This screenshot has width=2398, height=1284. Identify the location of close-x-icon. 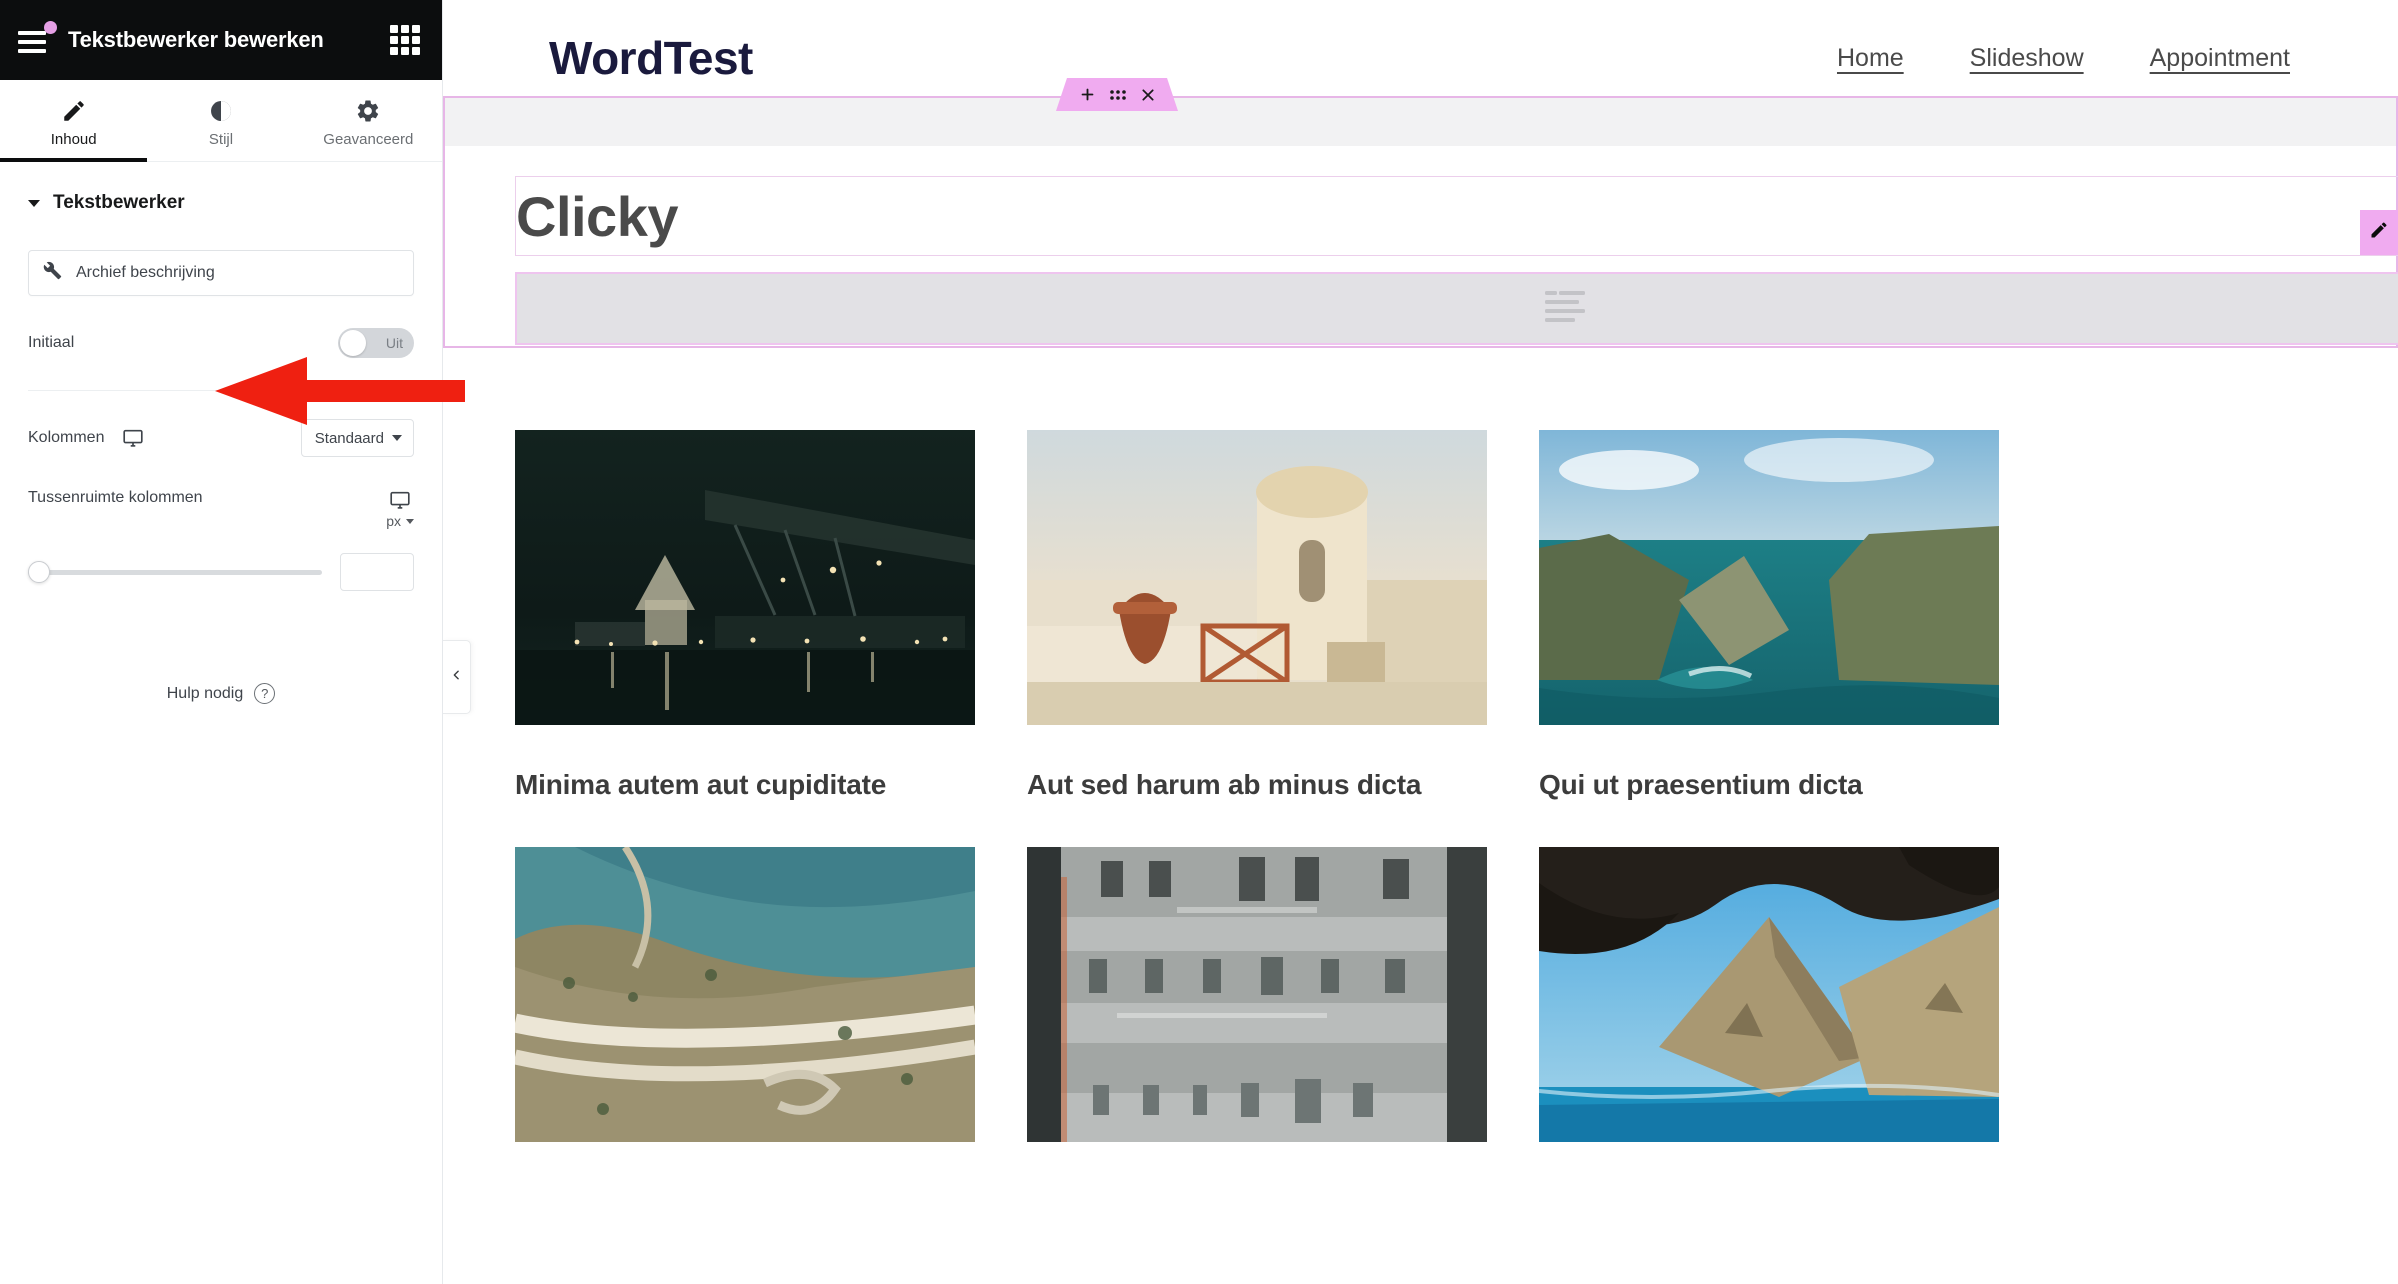
(1148, 95).